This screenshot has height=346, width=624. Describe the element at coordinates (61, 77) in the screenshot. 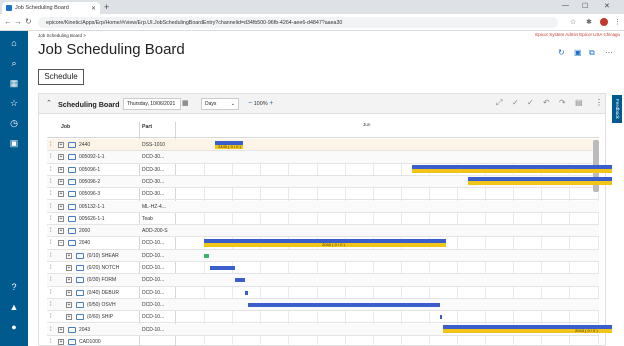

I see `schedule-button: Schedule` at that location.